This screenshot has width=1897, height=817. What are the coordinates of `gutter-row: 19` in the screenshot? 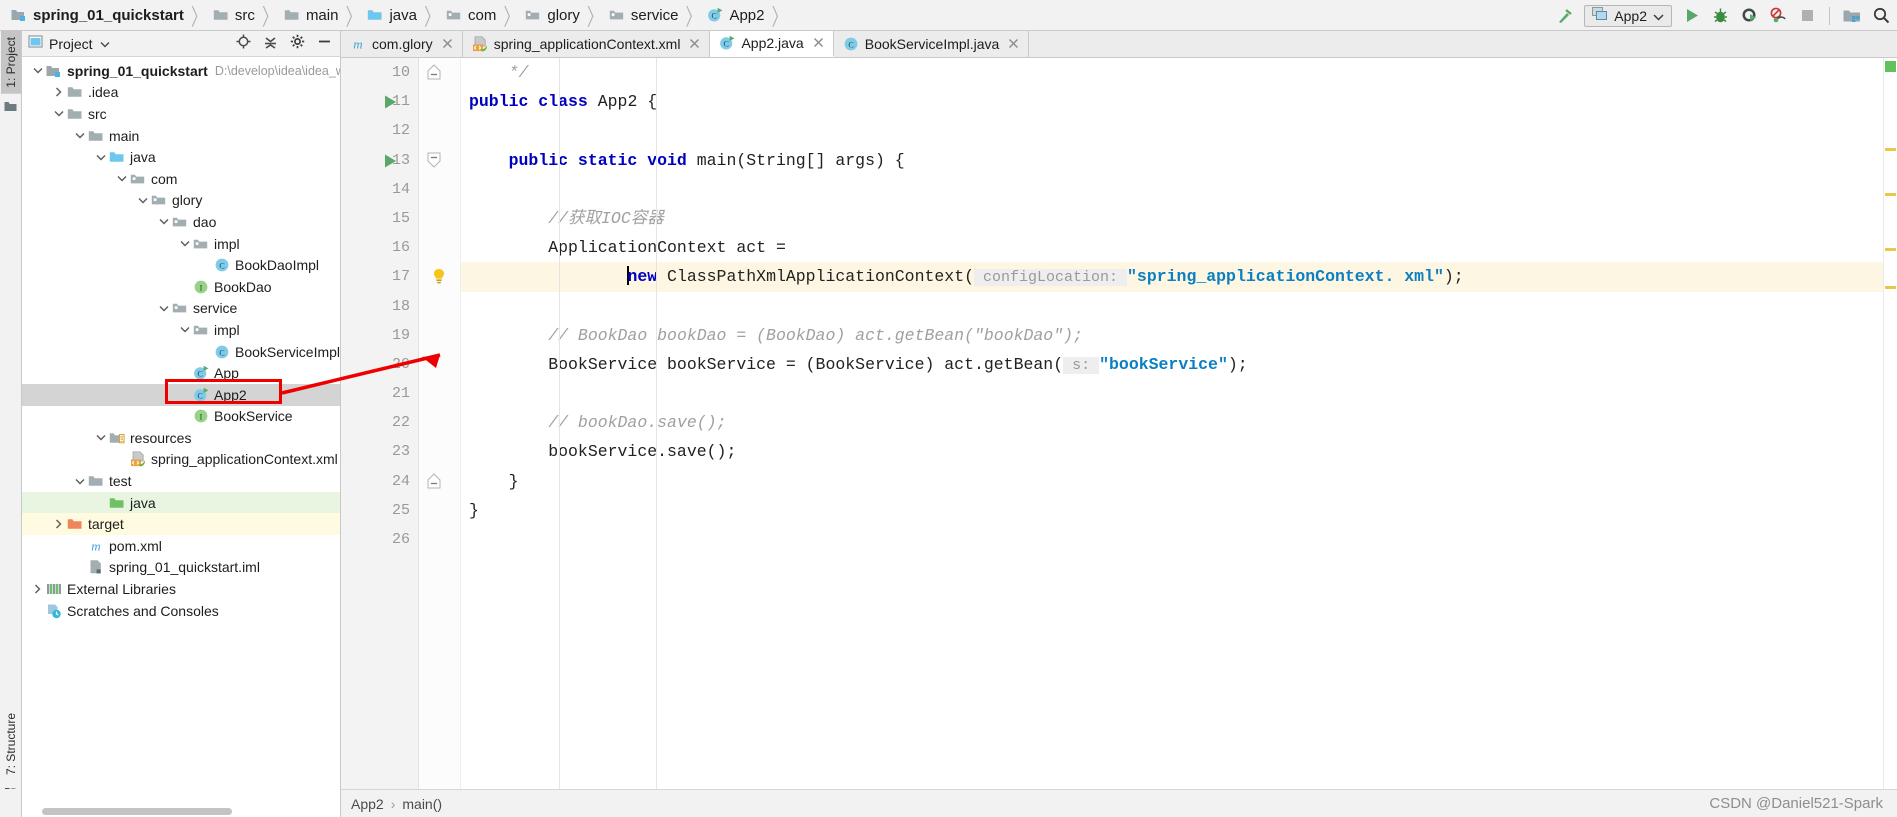 It's located at (379, 335).